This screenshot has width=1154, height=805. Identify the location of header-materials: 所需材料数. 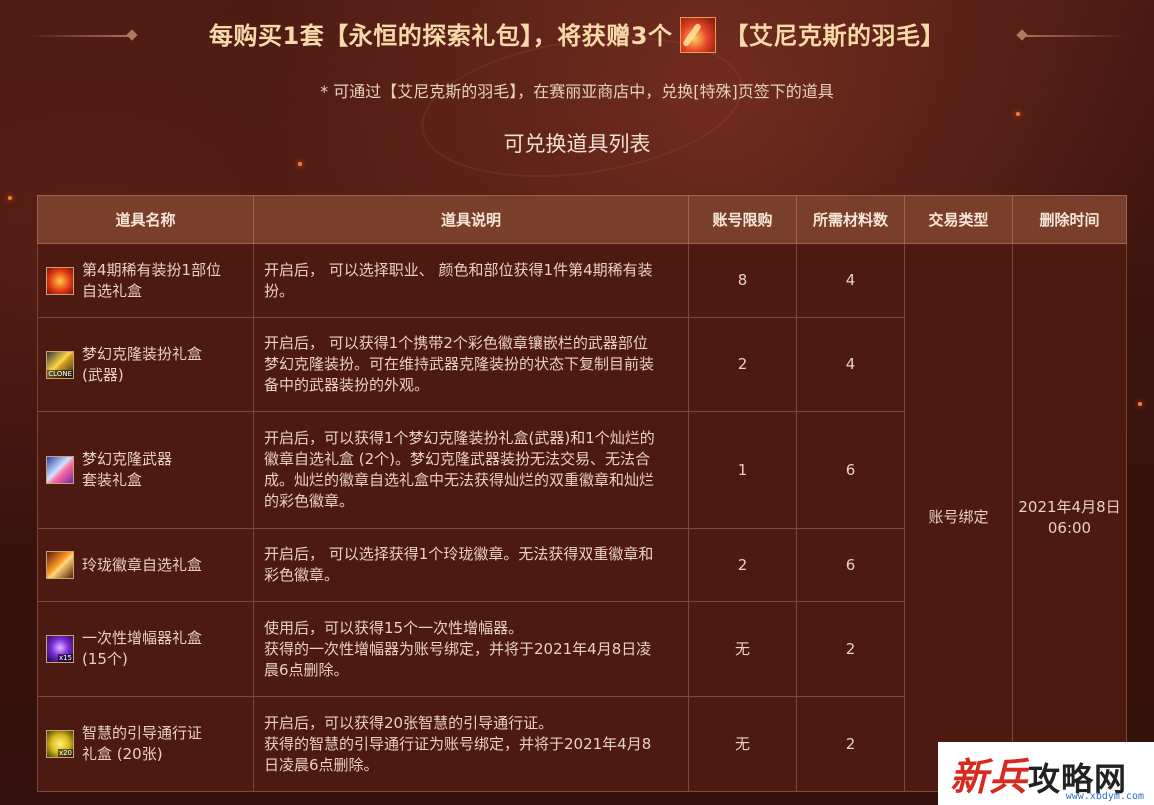
(850, 219).